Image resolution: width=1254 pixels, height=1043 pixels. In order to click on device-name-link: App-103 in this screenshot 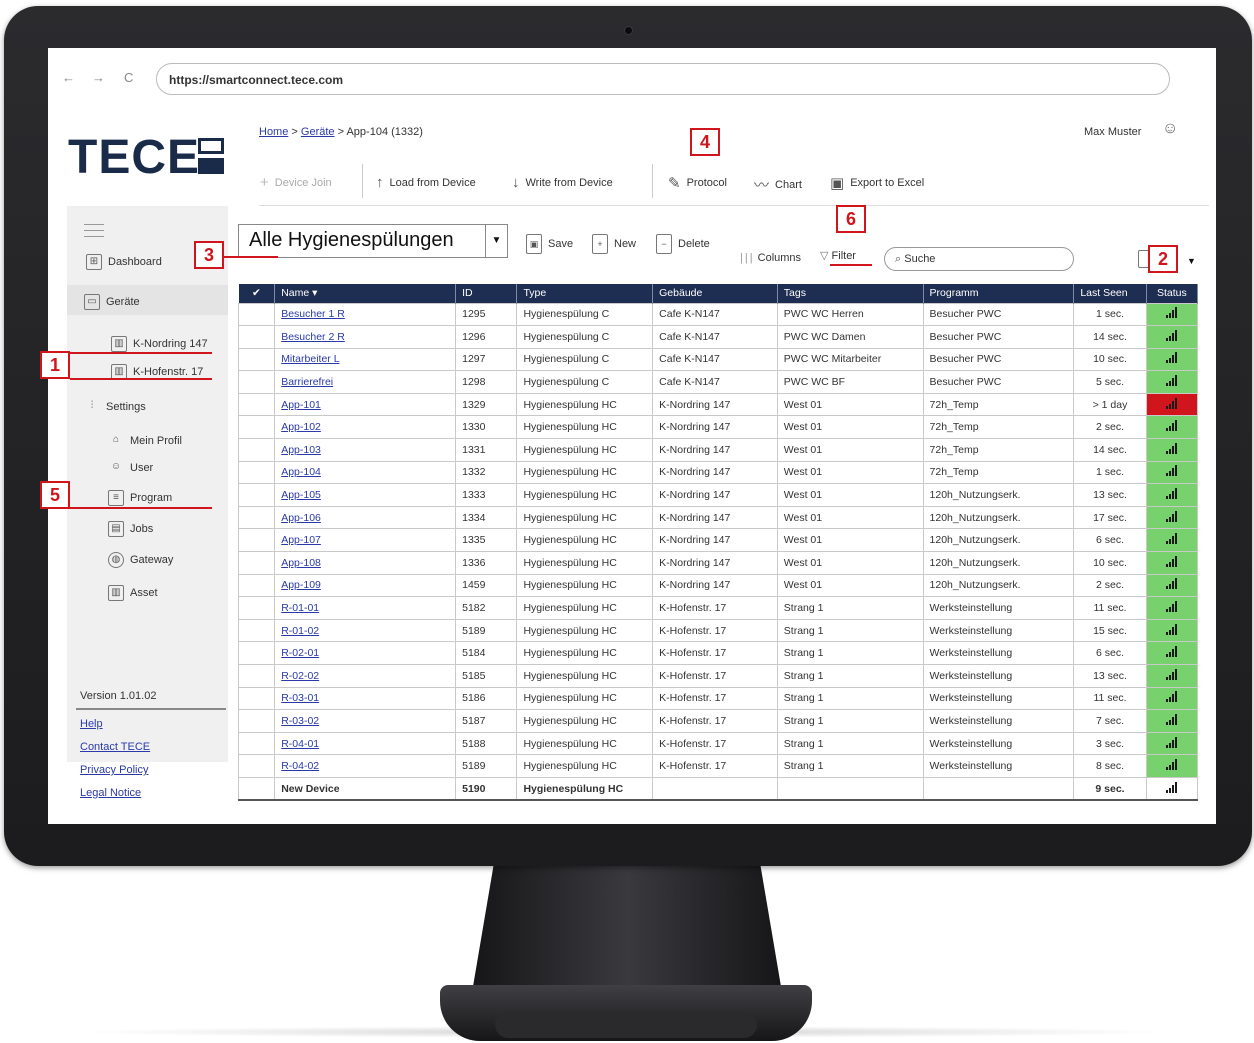, I will do `click(365, 450)`.